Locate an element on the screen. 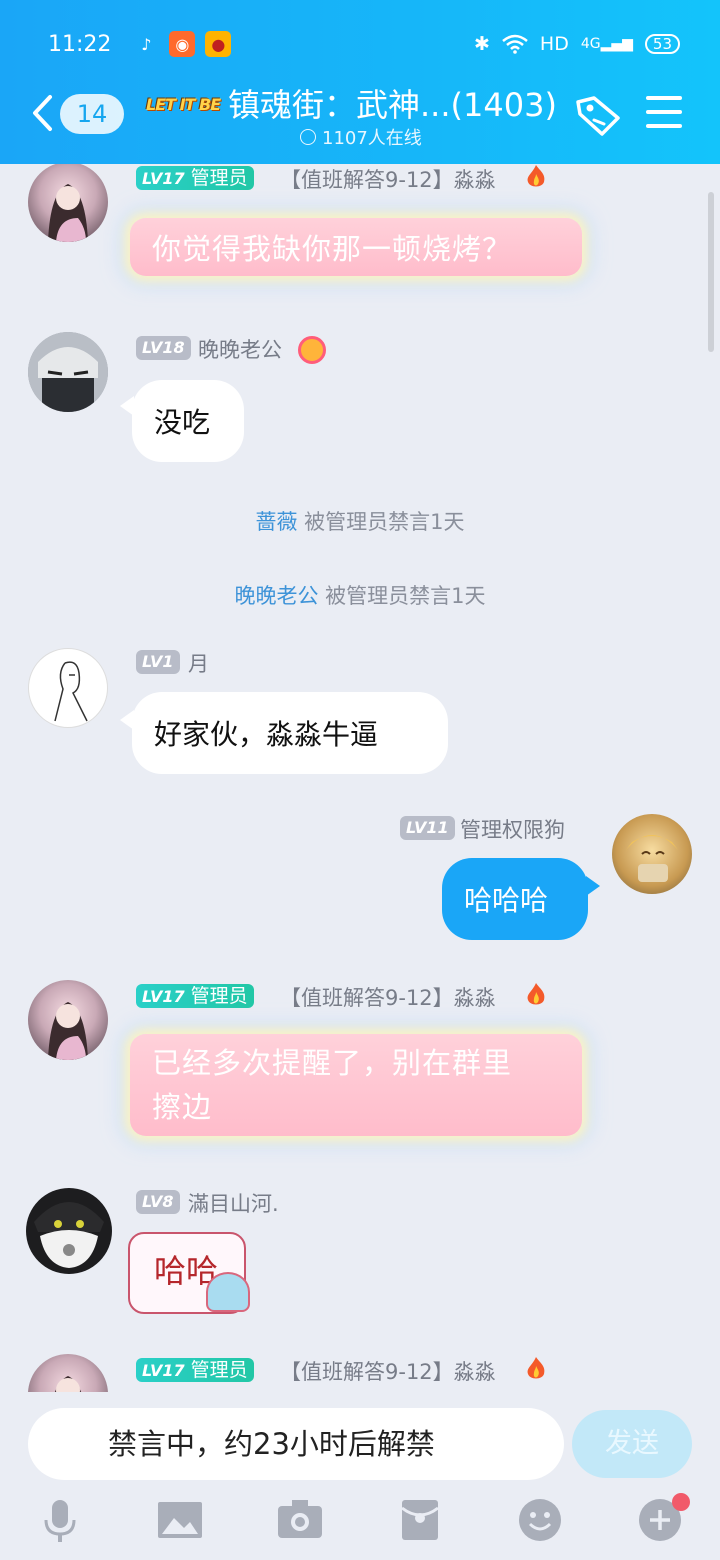 This screenshot has height=1560, width=720. message-bubble: 没吃 is located at coordinates (188, 421).